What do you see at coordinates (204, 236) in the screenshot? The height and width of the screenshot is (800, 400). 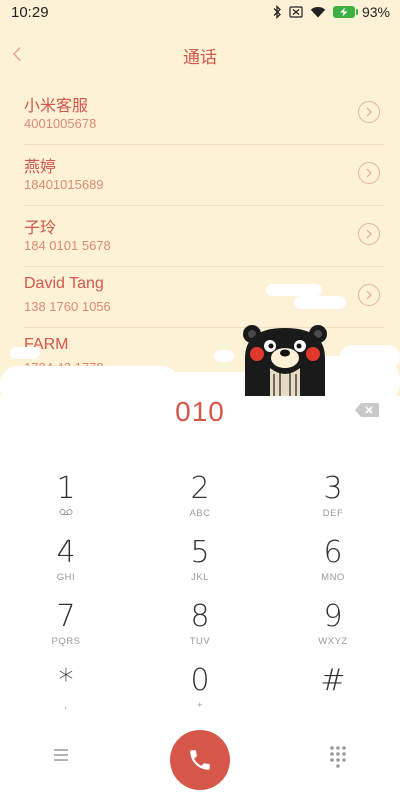 I see `contact-row: 子玲 184 0101 5678` at bounding box center [204, 236].